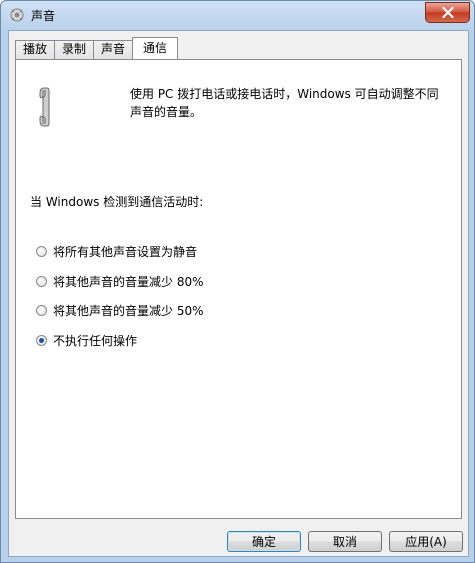 This screenshot has width=475, height=563. What do you see at coordinates (43, 16) in the screenshot?
I see `window-title: 声音` at bounding box center [43, 16].